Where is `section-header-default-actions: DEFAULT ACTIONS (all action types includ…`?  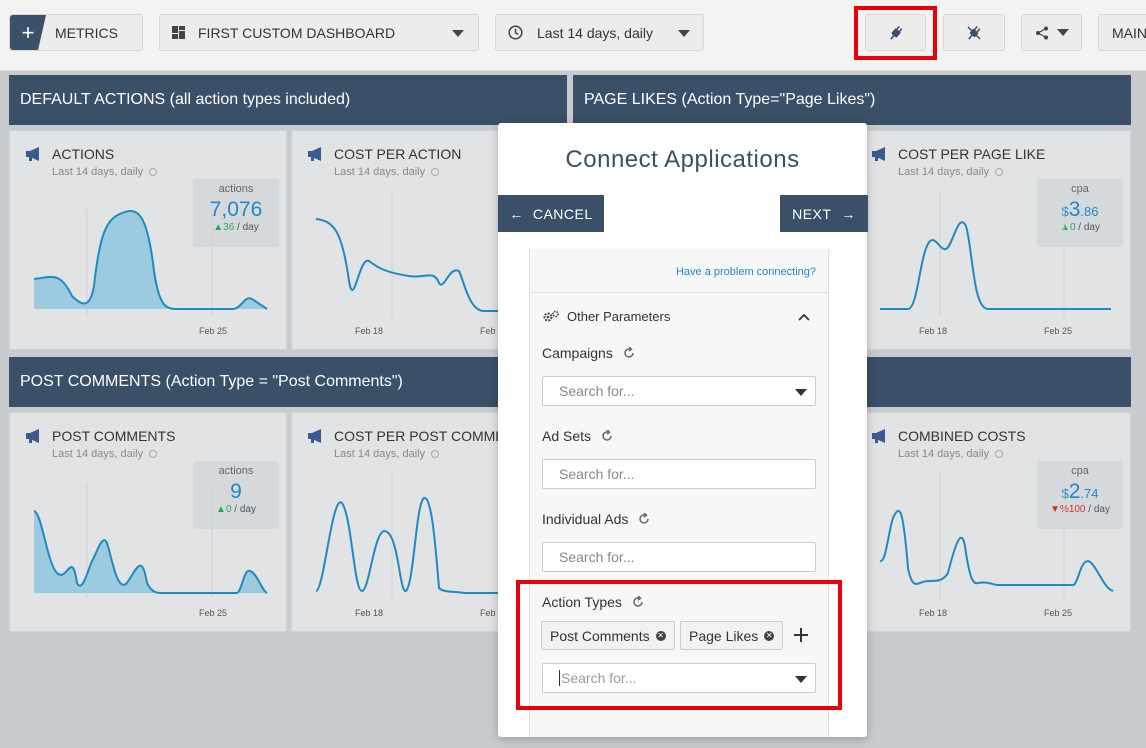 section-header-default-actions: DEFAULT ACTIONS (all action types includ… is located at coordinates (288, 100).